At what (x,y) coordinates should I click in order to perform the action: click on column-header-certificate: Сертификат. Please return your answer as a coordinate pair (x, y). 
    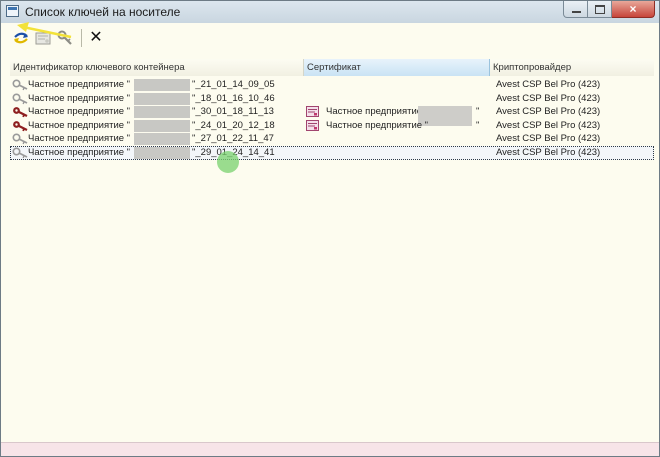
    Looking at the image, I should click on (397, 67).